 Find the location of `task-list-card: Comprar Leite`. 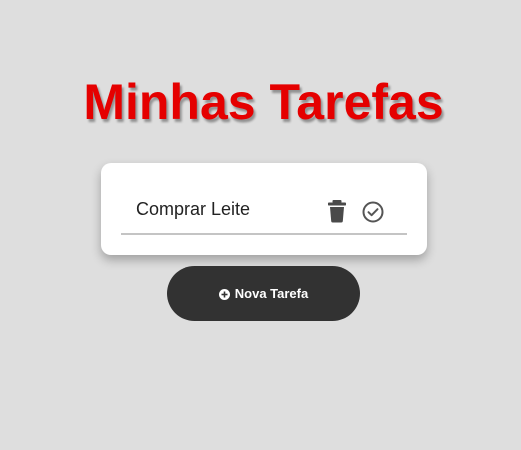

task-list-card: Comprar Leite is located at coordinates (264, 209).